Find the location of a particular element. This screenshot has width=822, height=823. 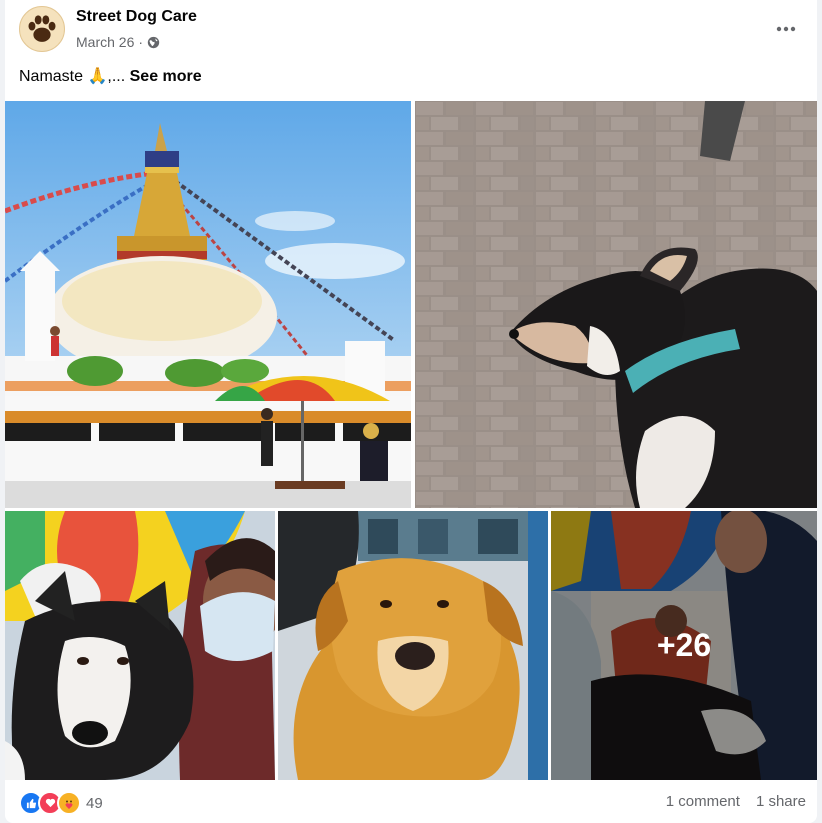

more-photos-count: +26 is located at coordinates (684, 645).